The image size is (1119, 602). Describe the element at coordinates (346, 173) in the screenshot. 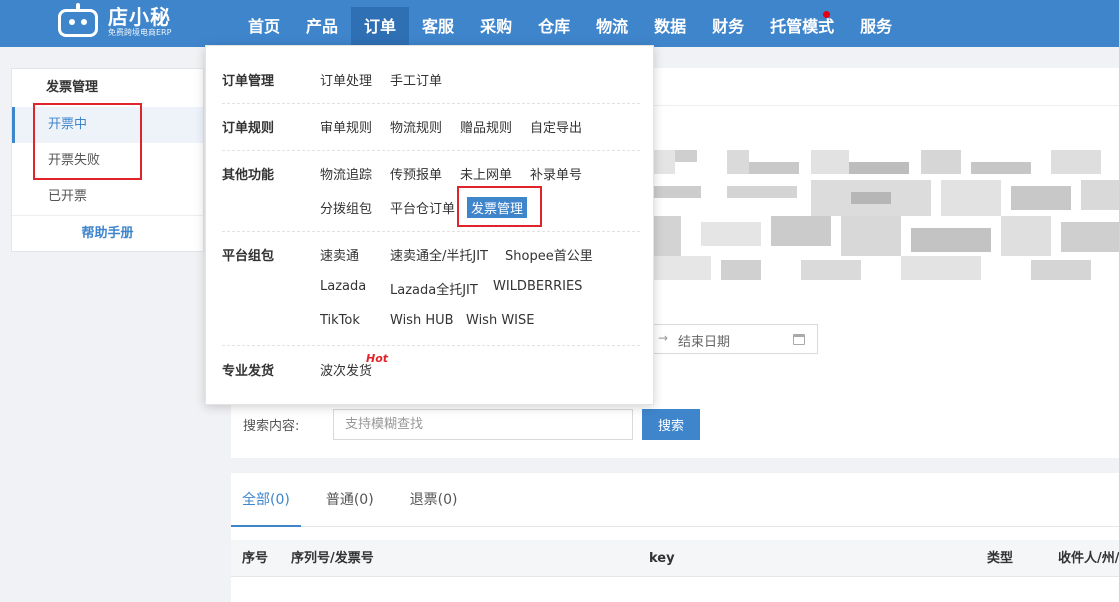

I see `menu-item-logistics-tracking: 物流追踪` at that location.